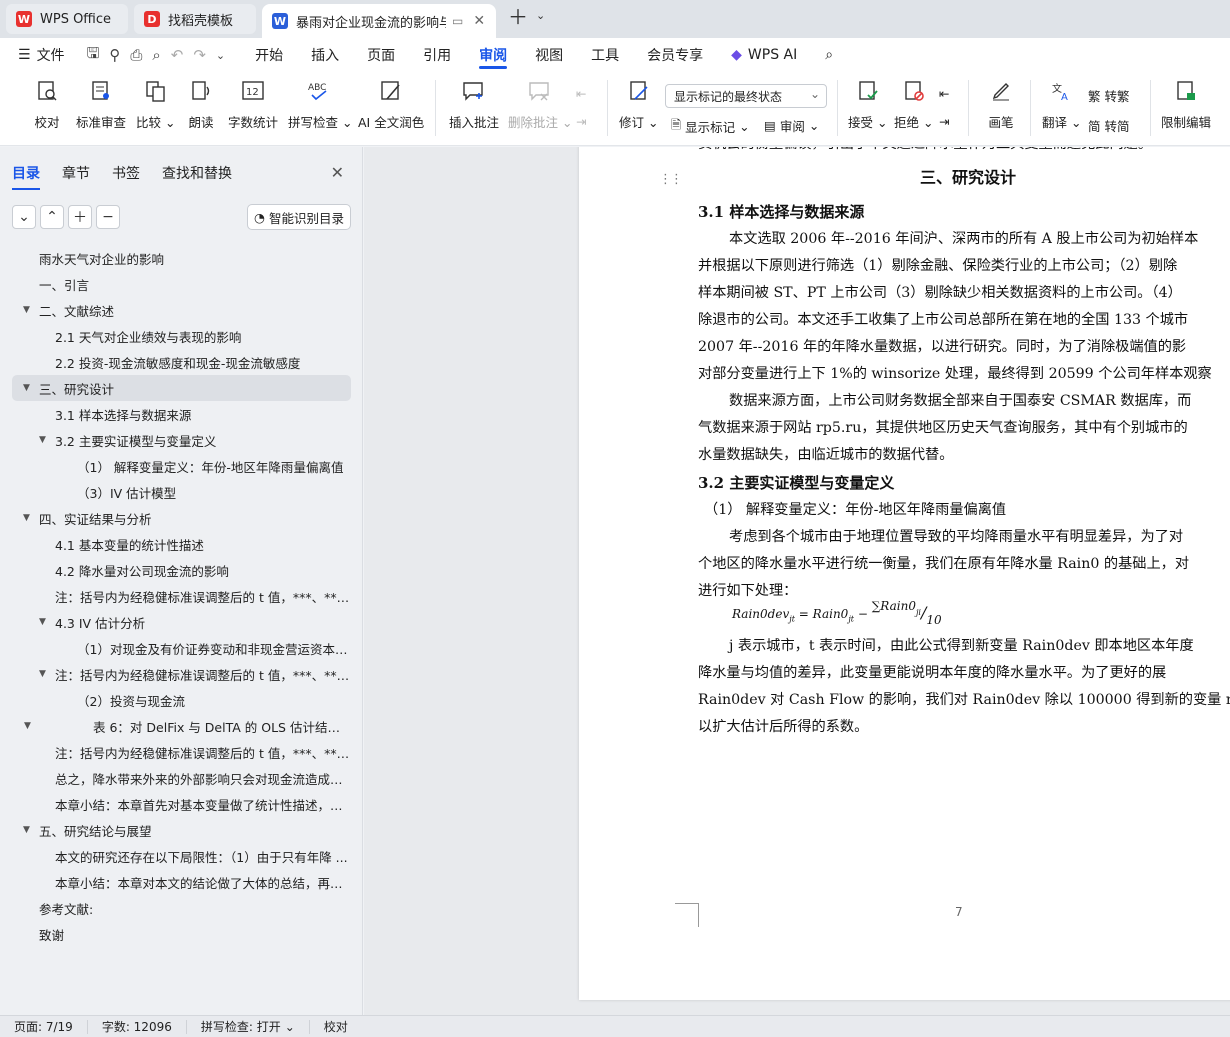  Describe the element at coordinates (944, 93) in the screenshot. I see `prev-change-icon: ⇤` at that location.